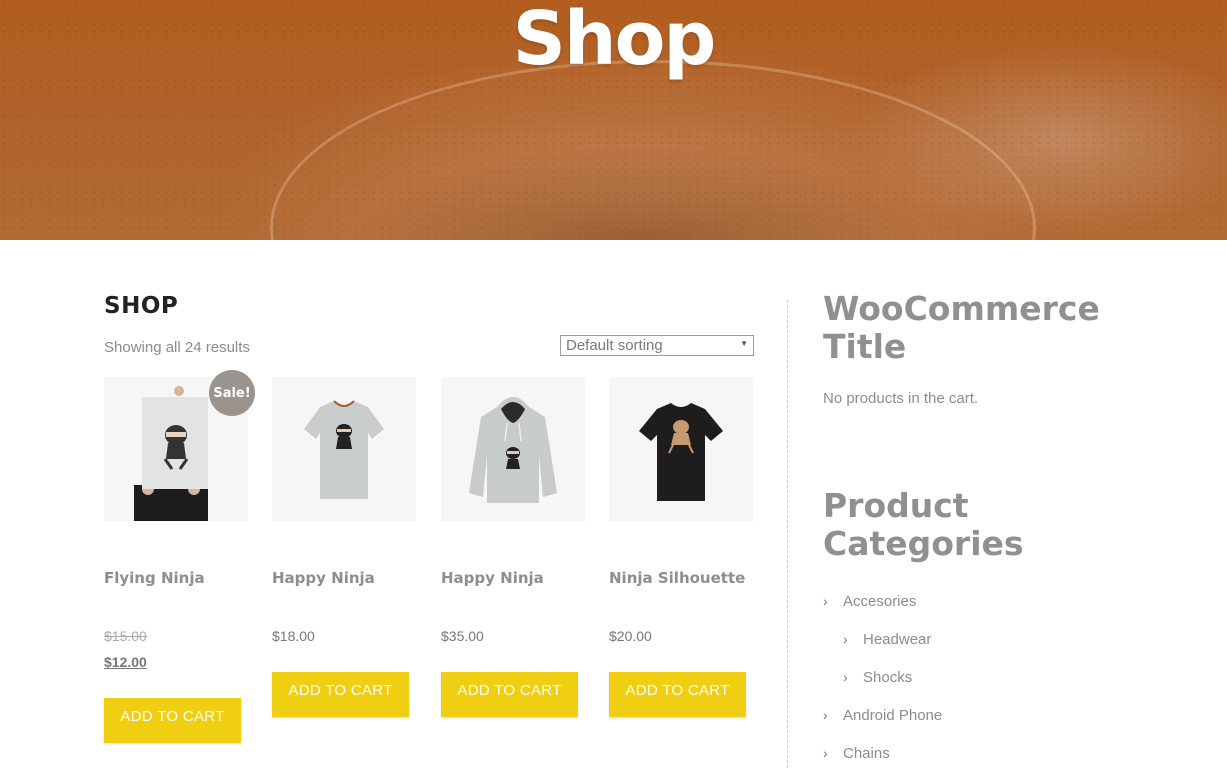 The image size is (1227, 768). What do you see at coordinates (141, 306) in the screenshot?
I see `shop-heading: SHOP` at bounding box center [141, 306].